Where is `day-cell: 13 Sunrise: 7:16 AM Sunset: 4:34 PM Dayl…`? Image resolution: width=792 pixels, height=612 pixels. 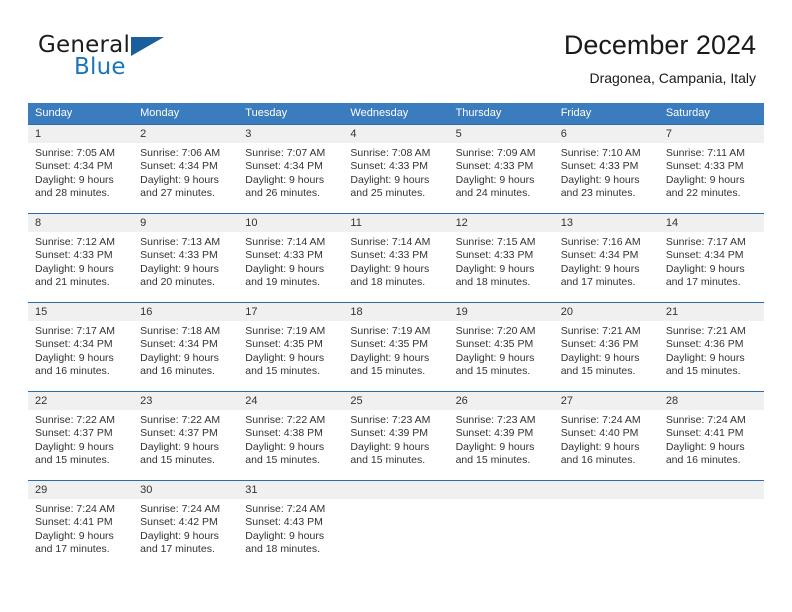 day-cell: 13 Sunrise: 7:16 AM Sunset: 4:34 PM Dayl… is located at coordinates (606, 258).